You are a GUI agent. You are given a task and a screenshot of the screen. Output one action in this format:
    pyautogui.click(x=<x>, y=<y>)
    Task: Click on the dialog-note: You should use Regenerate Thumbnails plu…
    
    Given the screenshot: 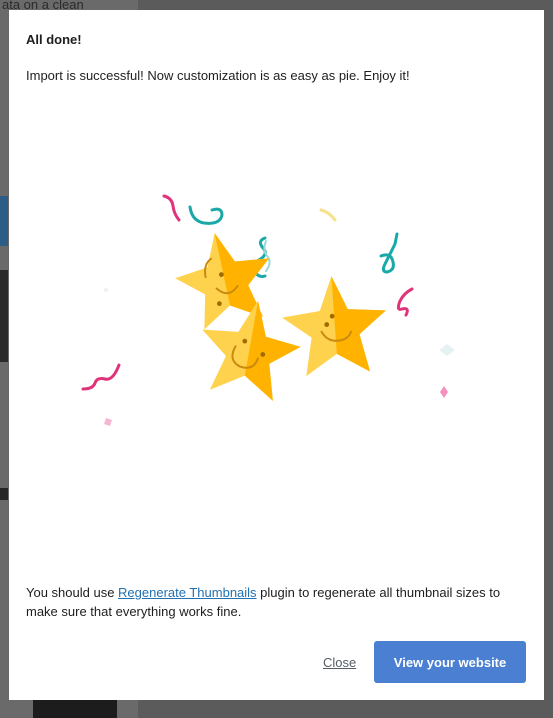 What is the action you would take?
    pyautogui.click(x=276, y=602)
    